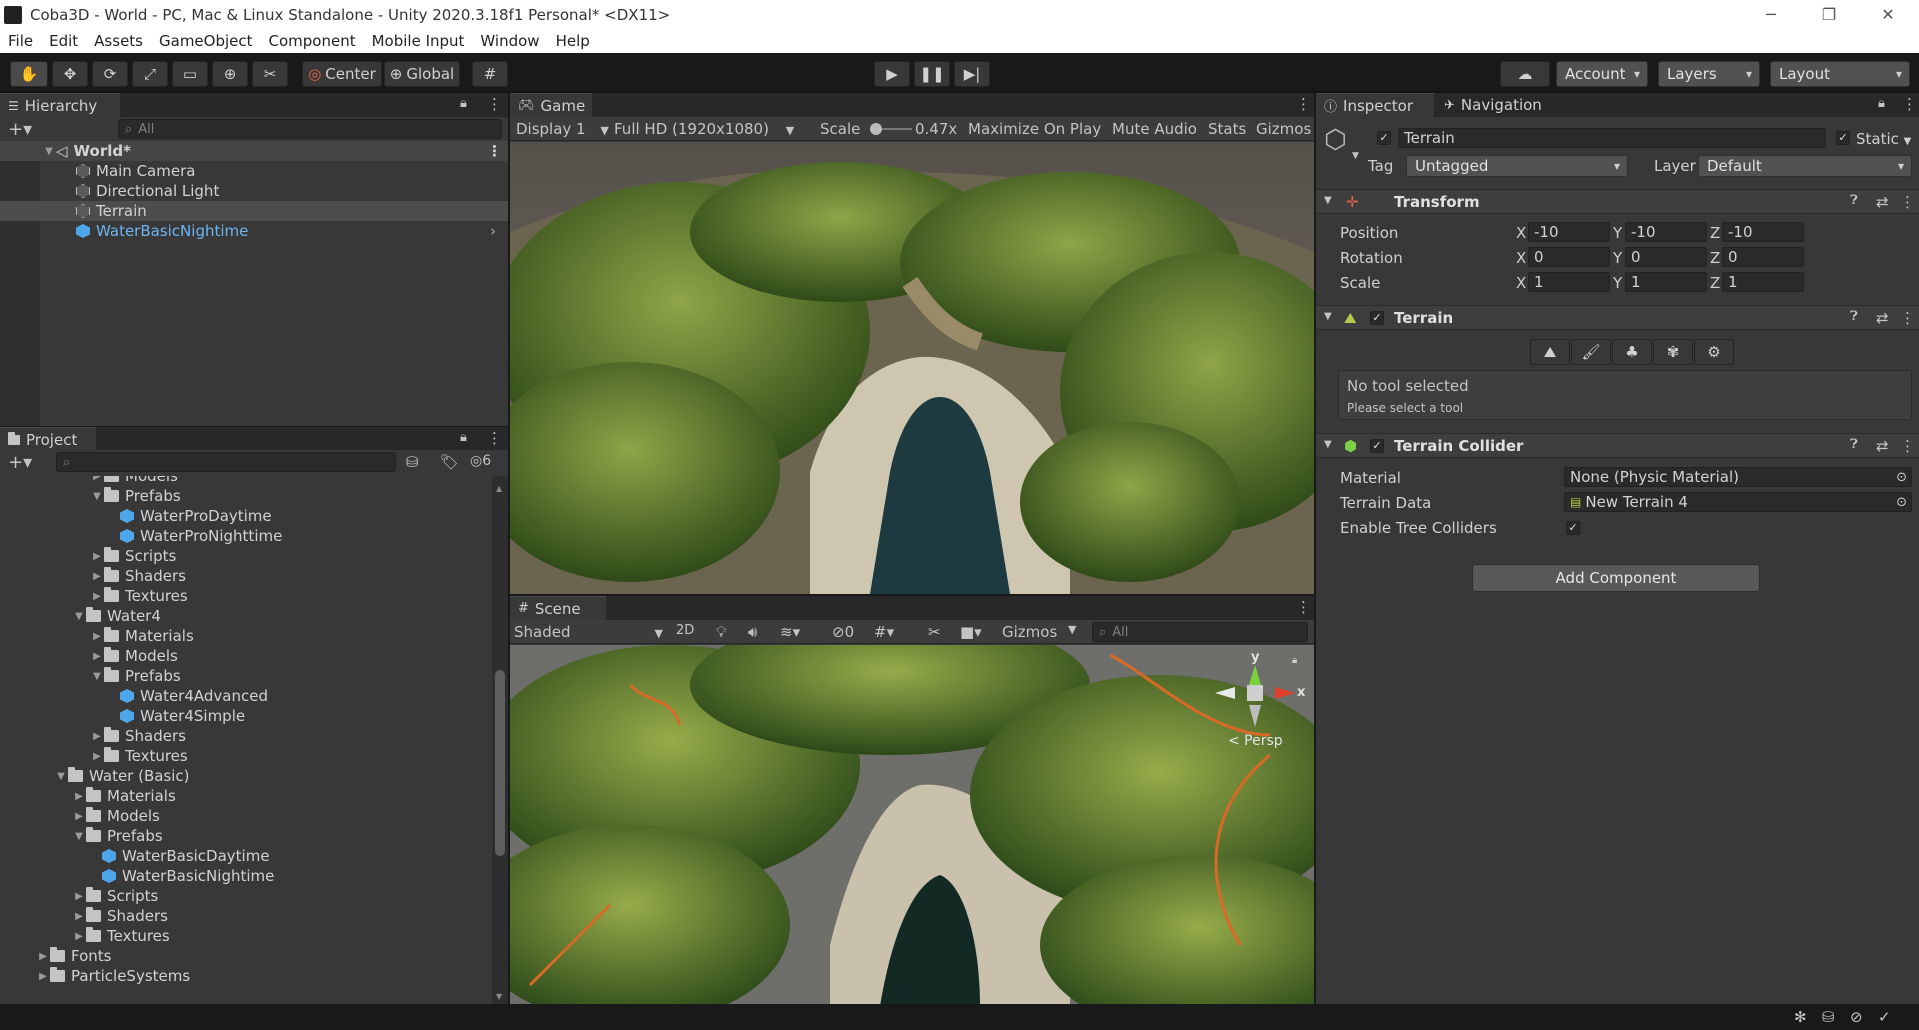 This screenshot has width=1919, height=1030. Describe the element at coordinates (1573, 528) in the screenshot. I see `enable-tree-colliders-checkbox: ✓` at that location.